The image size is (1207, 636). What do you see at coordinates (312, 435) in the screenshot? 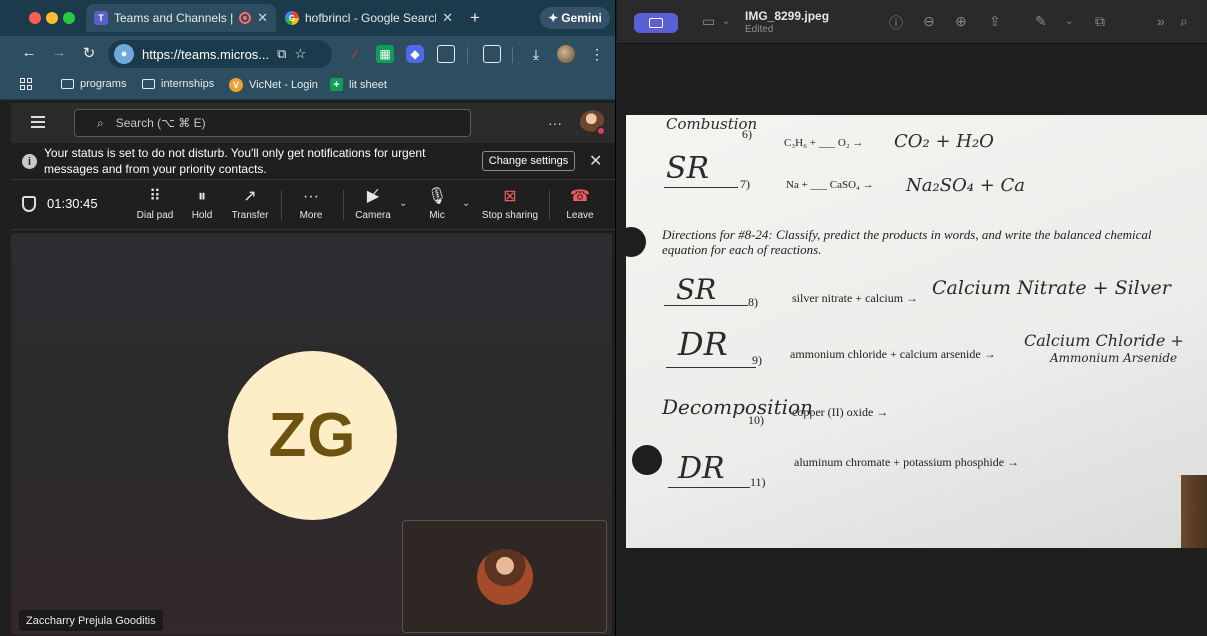
I see `participant-avatar: ZG` at bounding box center [312, 435].